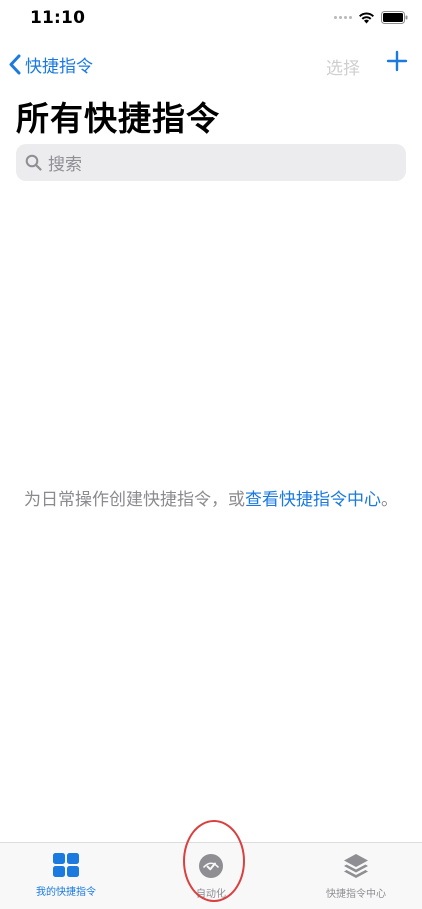 The image size is (422, 909). What do you see at coordinates (59, 67) in the screenshot?
I see `back-button-label: 快捷指令` at bounding box center [59, 67].